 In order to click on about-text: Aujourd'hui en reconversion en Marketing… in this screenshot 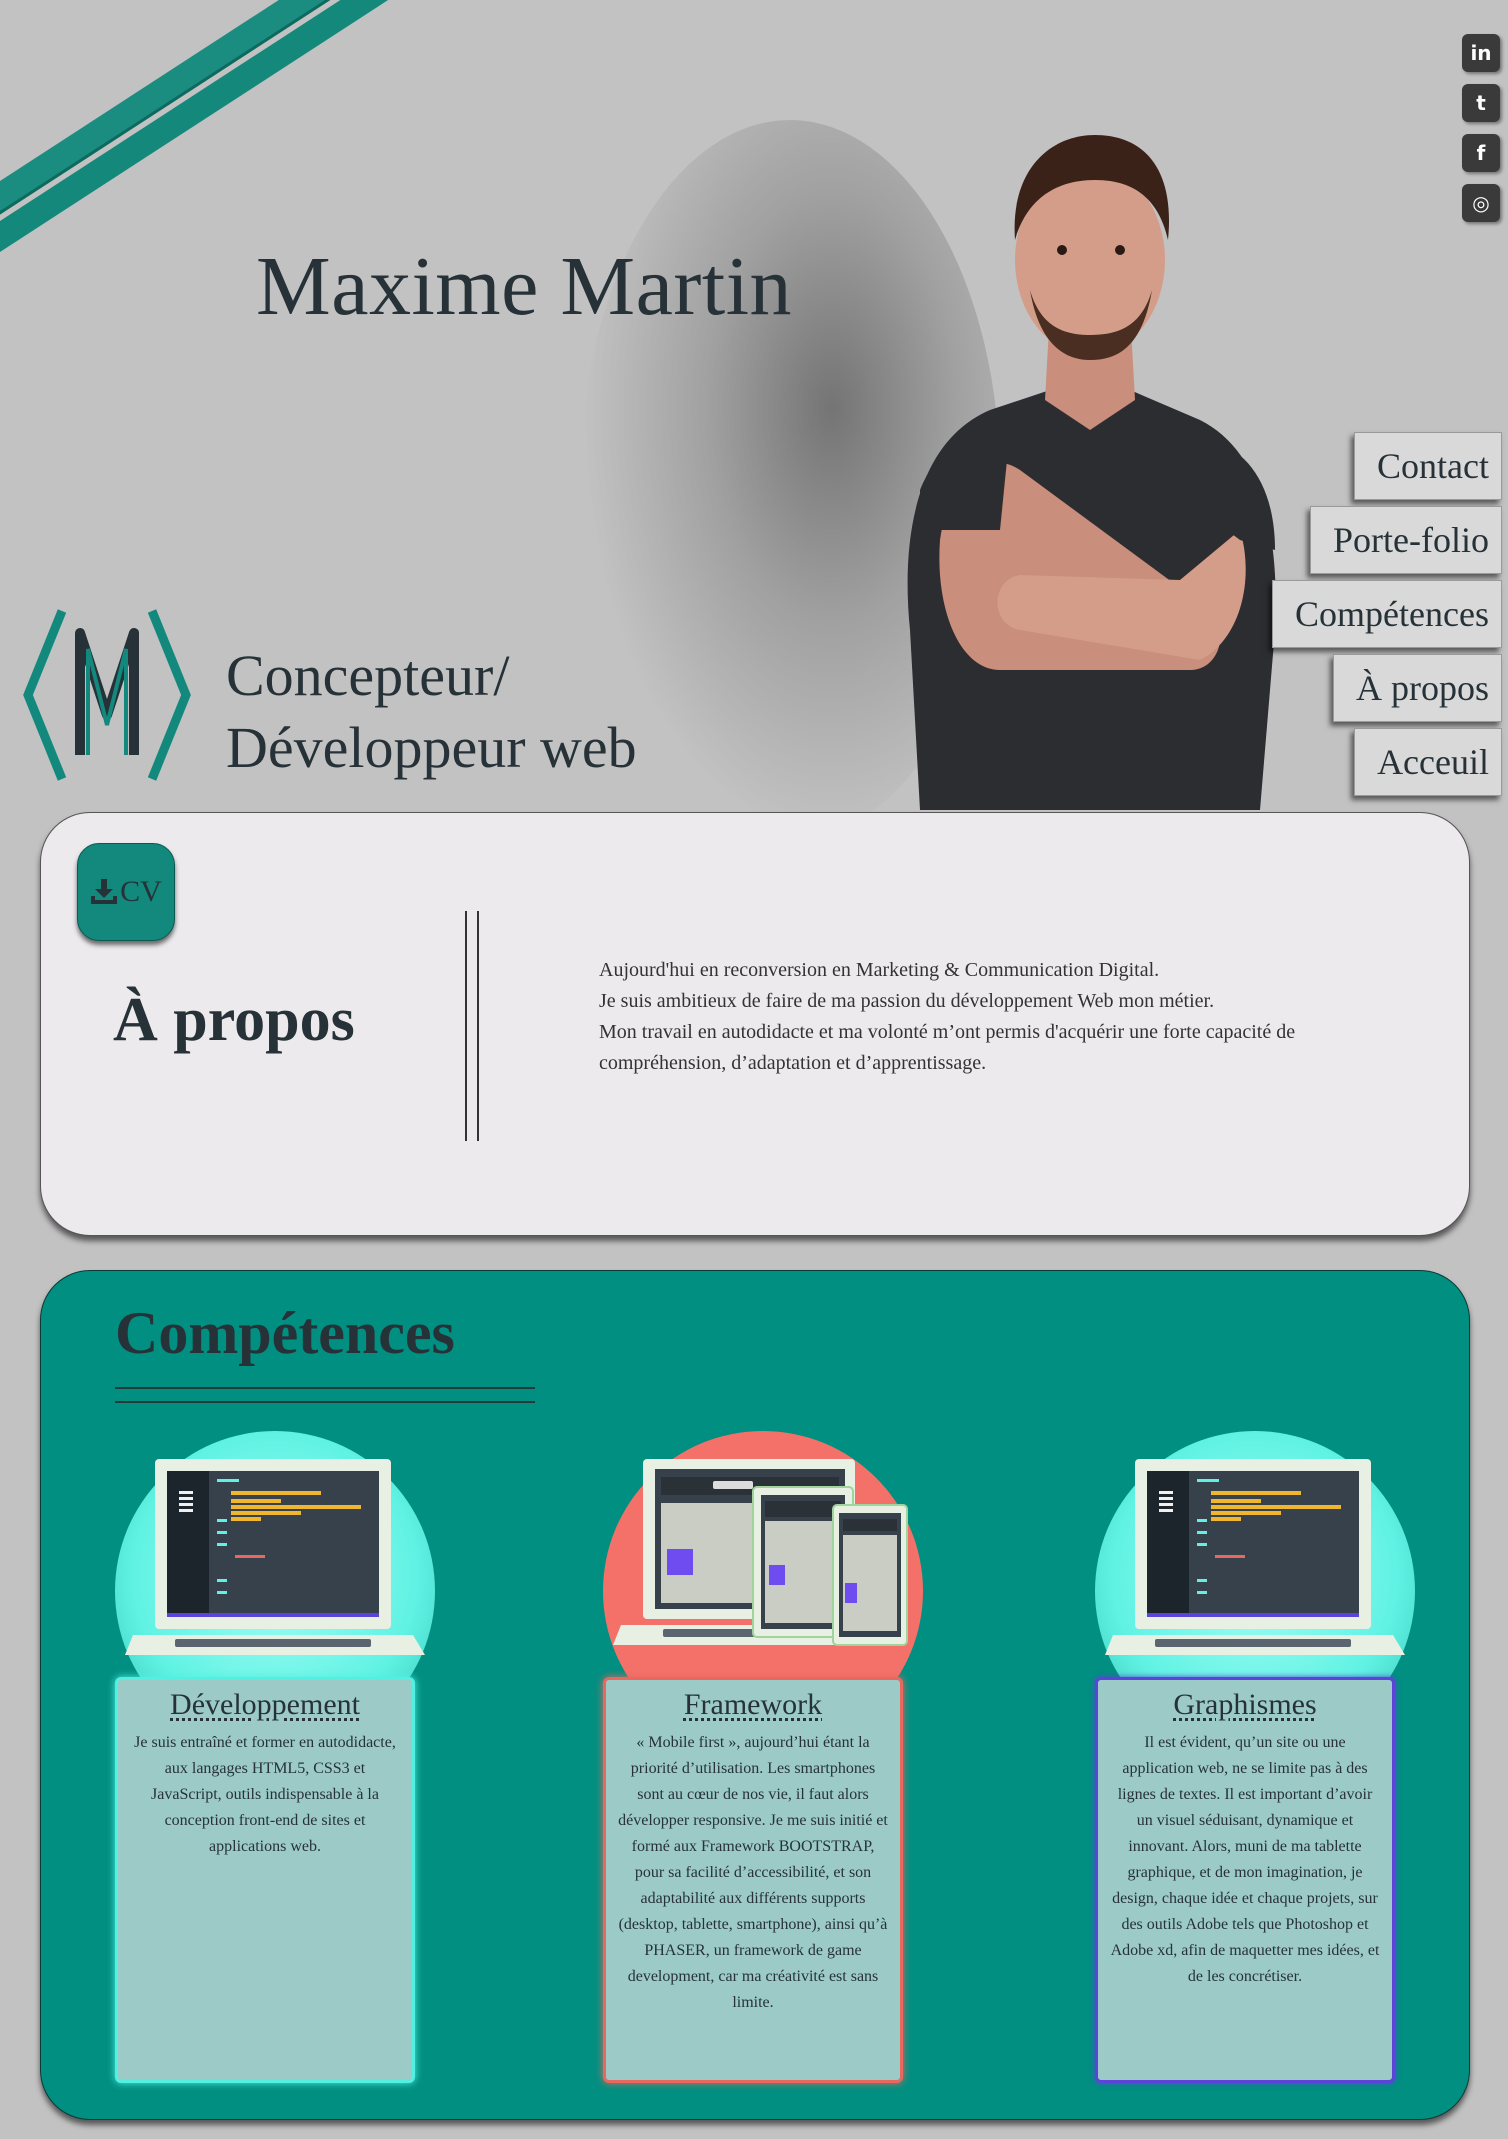, I will do `click(947, 1016)`.